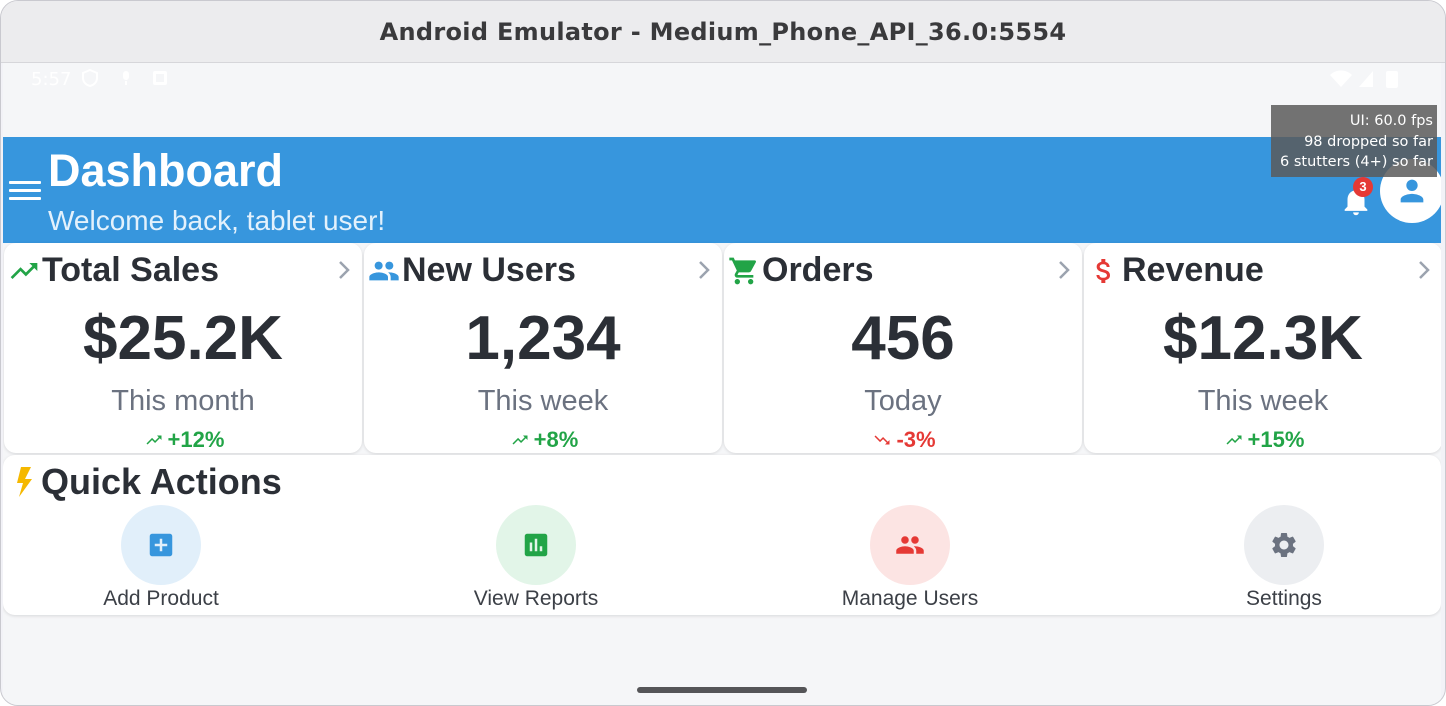  I want to click on action-add-product: Add Product, so click(161, 560).